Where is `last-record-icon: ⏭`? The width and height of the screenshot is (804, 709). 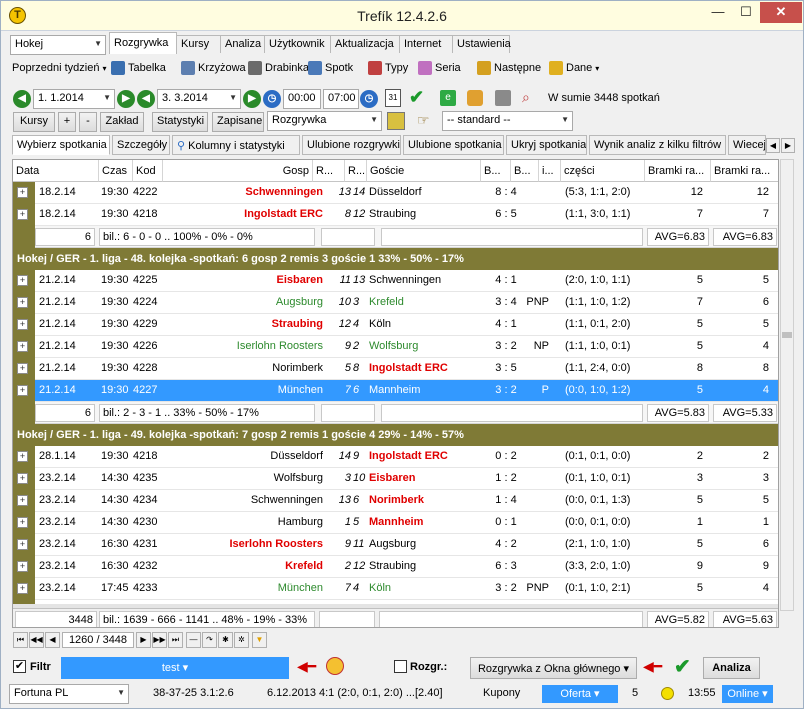 last-record-icon: ⏭ is located at coordinates (175, 640).